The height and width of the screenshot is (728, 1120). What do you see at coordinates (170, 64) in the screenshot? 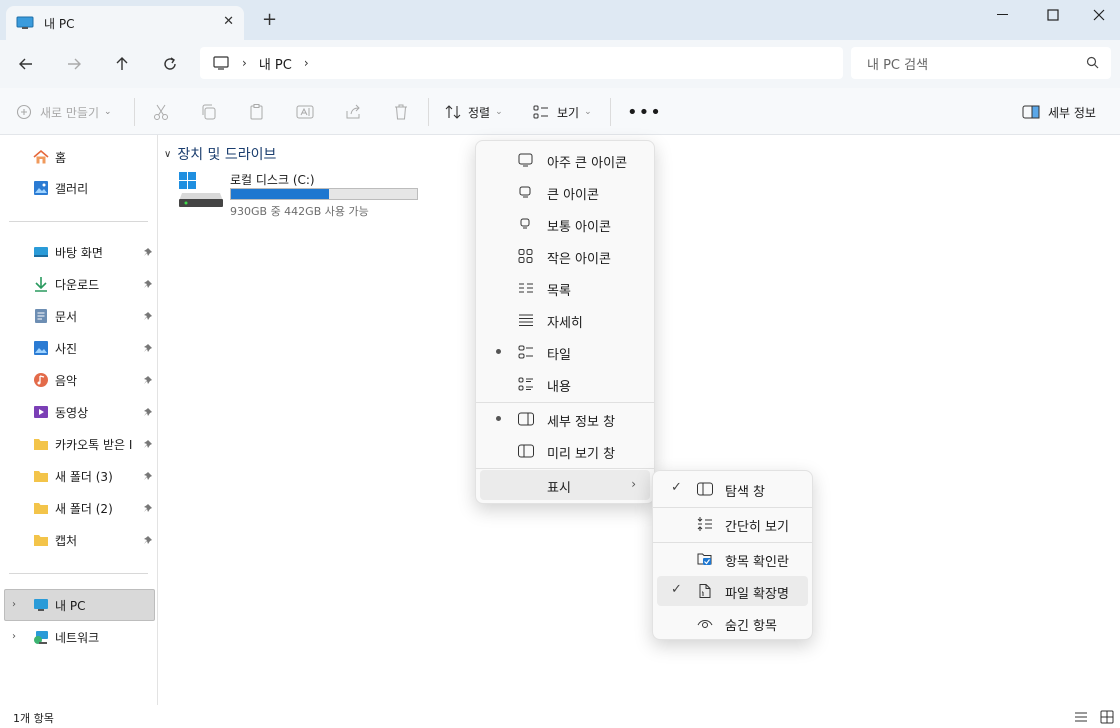
I see `refresh-button` at bounding box center [170, 64].